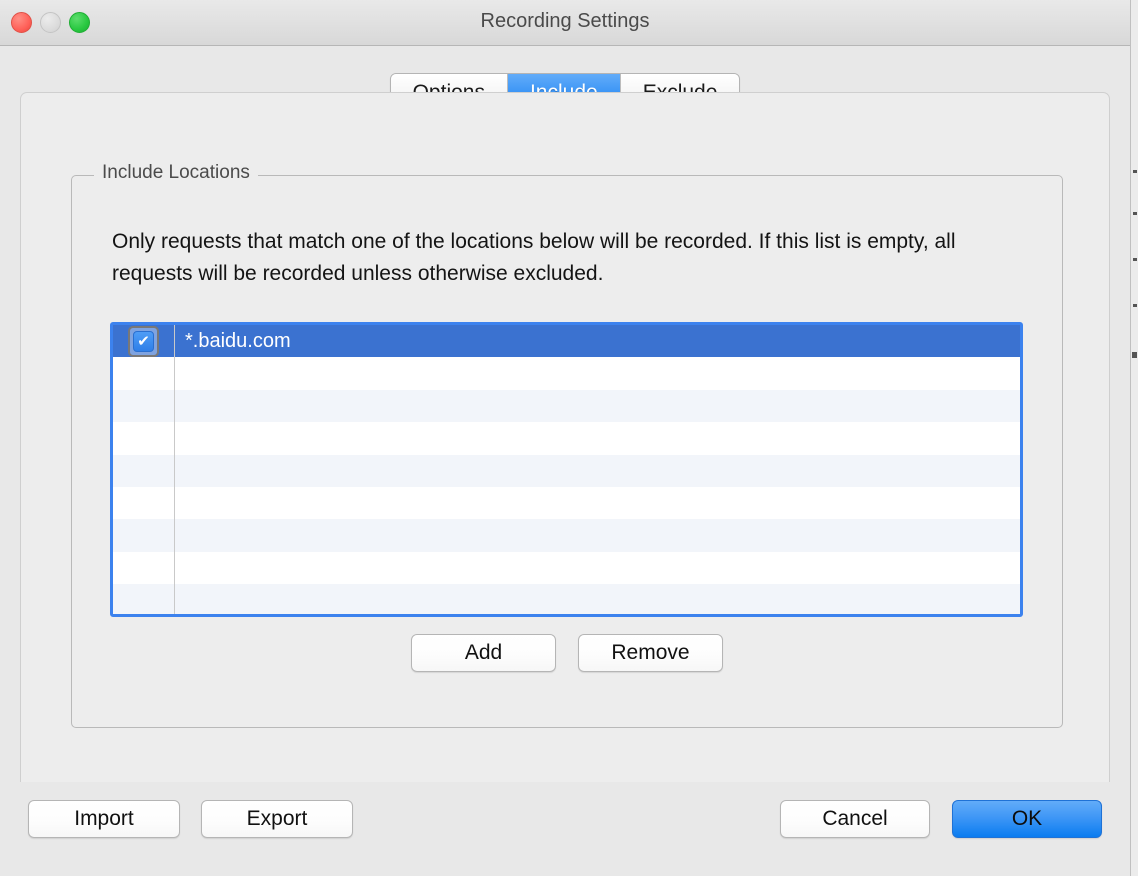 This screenshot has width=1138, height=876. I want to click on cancel-button: Cancel, so click(855, 819).